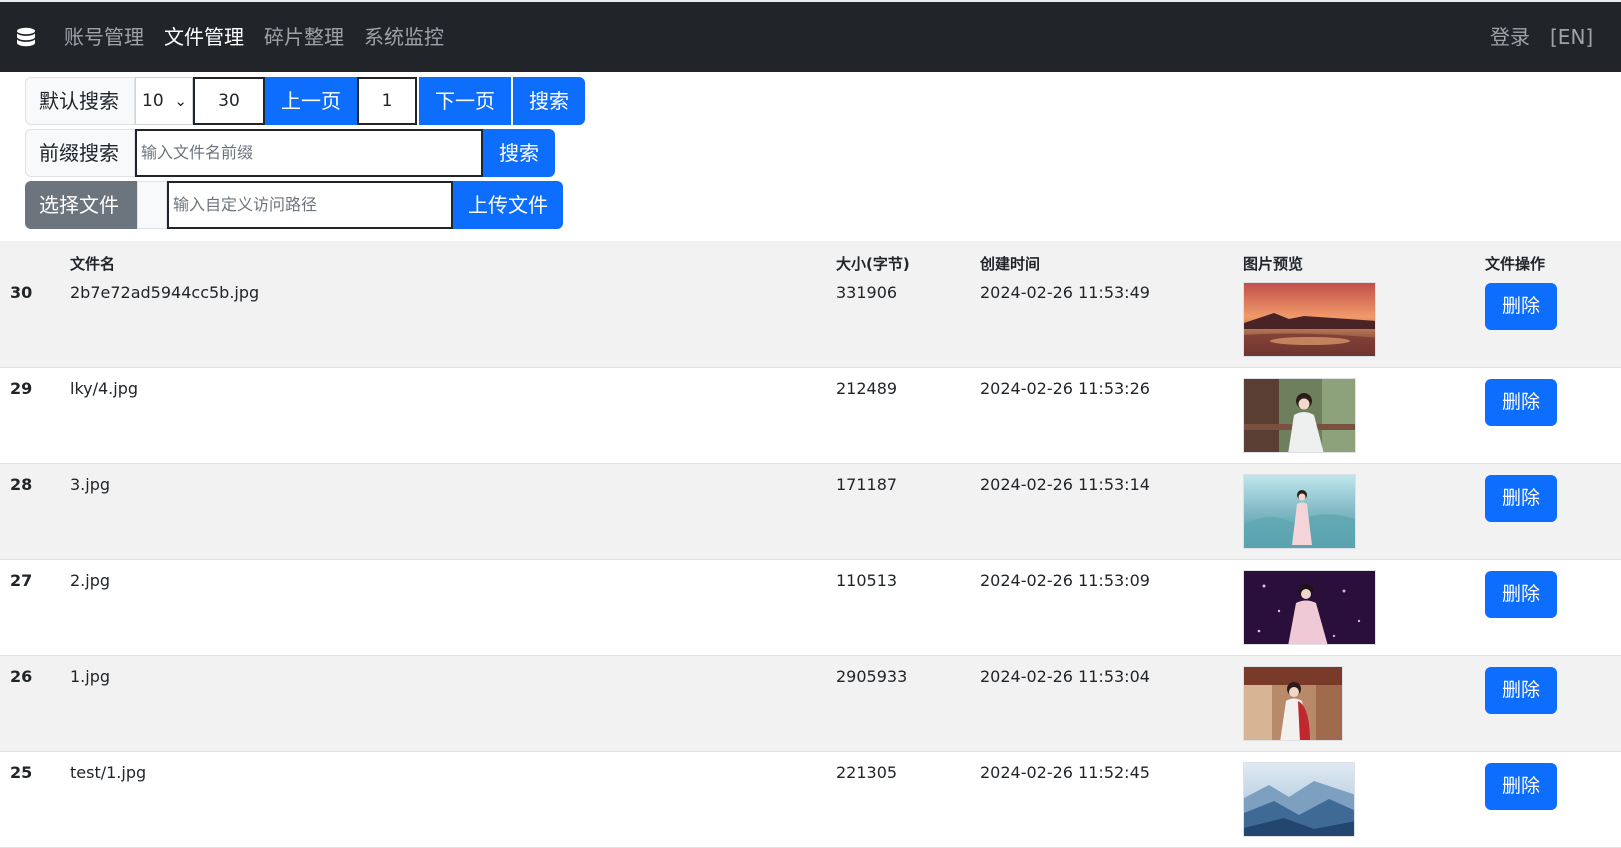  What do you see at coordinates (1010, 264) in the screenshot?
I see `header-created-time: 创建时间` at bounding box center [1010, 264].